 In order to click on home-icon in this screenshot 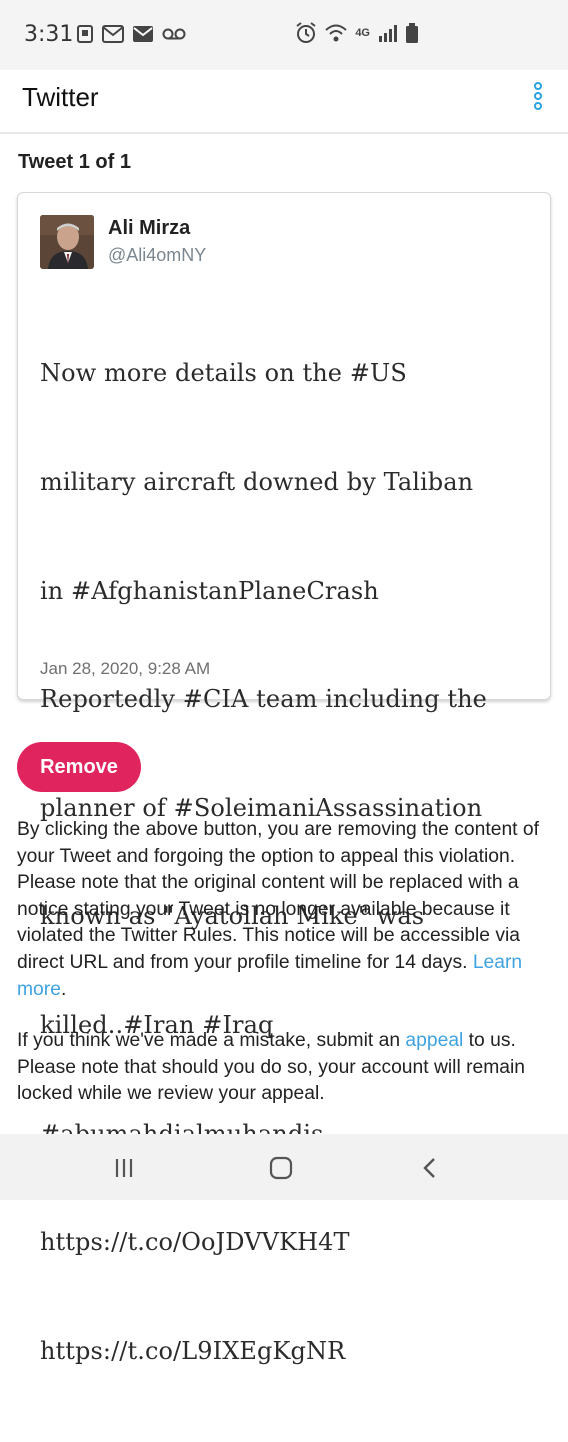, I will do `click(281, 1168)`.